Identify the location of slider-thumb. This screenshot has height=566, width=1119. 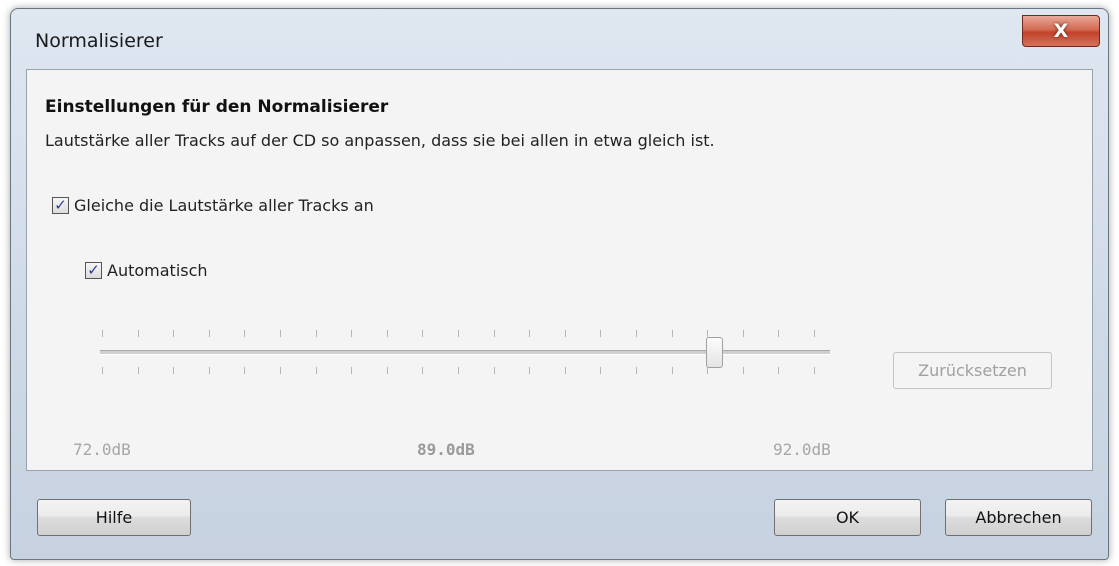
(714, 352).